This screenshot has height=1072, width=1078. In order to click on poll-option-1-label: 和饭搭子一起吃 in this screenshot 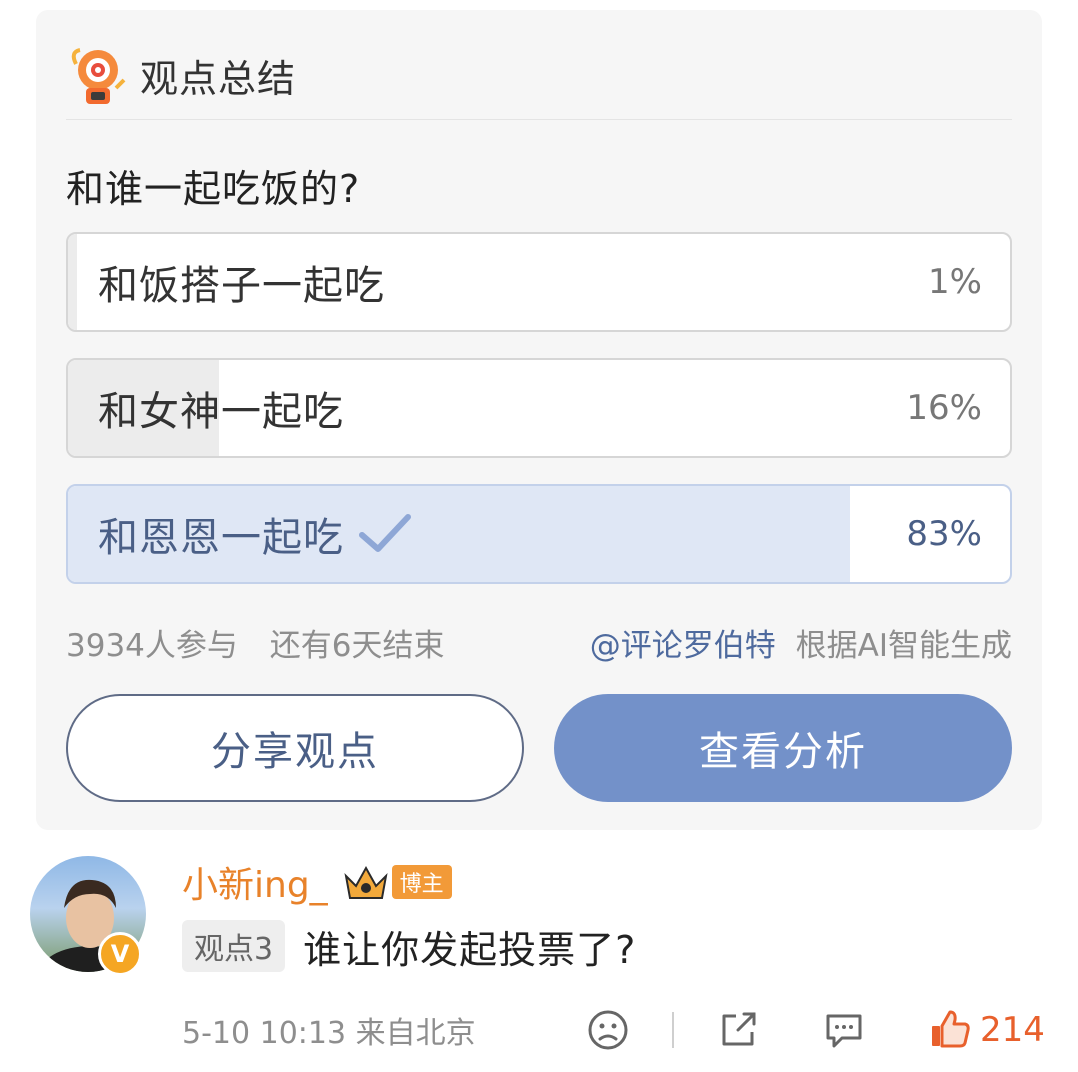, I will do `click(241, 286)`.